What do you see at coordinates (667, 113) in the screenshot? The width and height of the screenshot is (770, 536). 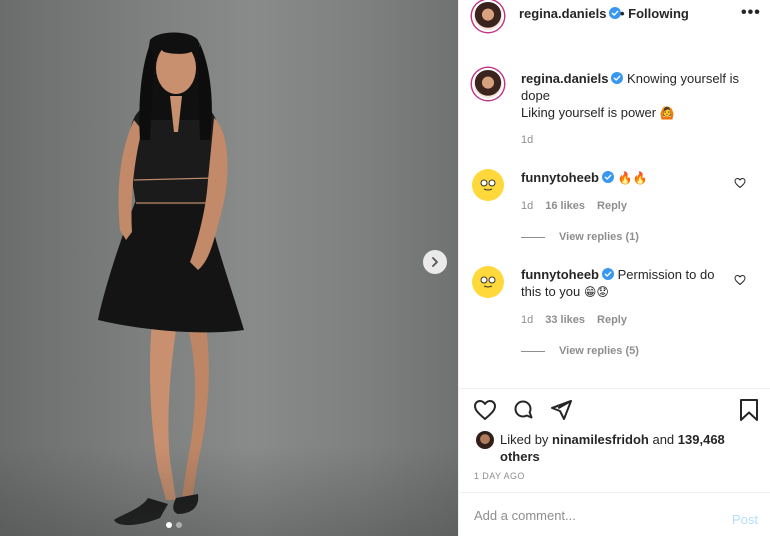 I see `caption-emoji: 🙆` at bounding box center [667, 113].